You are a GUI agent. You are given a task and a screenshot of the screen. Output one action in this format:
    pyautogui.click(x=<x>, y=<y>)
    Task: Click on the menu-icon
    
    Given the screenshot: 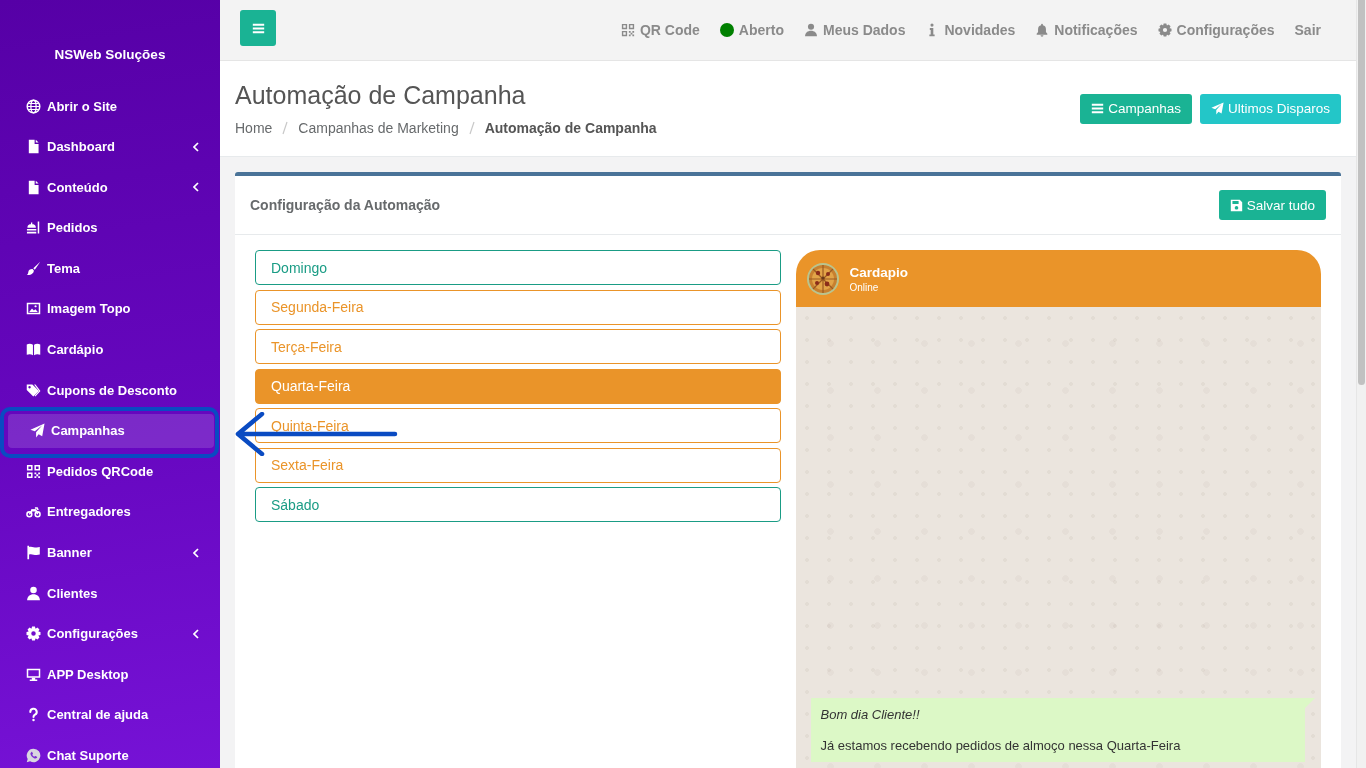 What is the action you would take?
    pyautogui.click(x=258, y=28)
    